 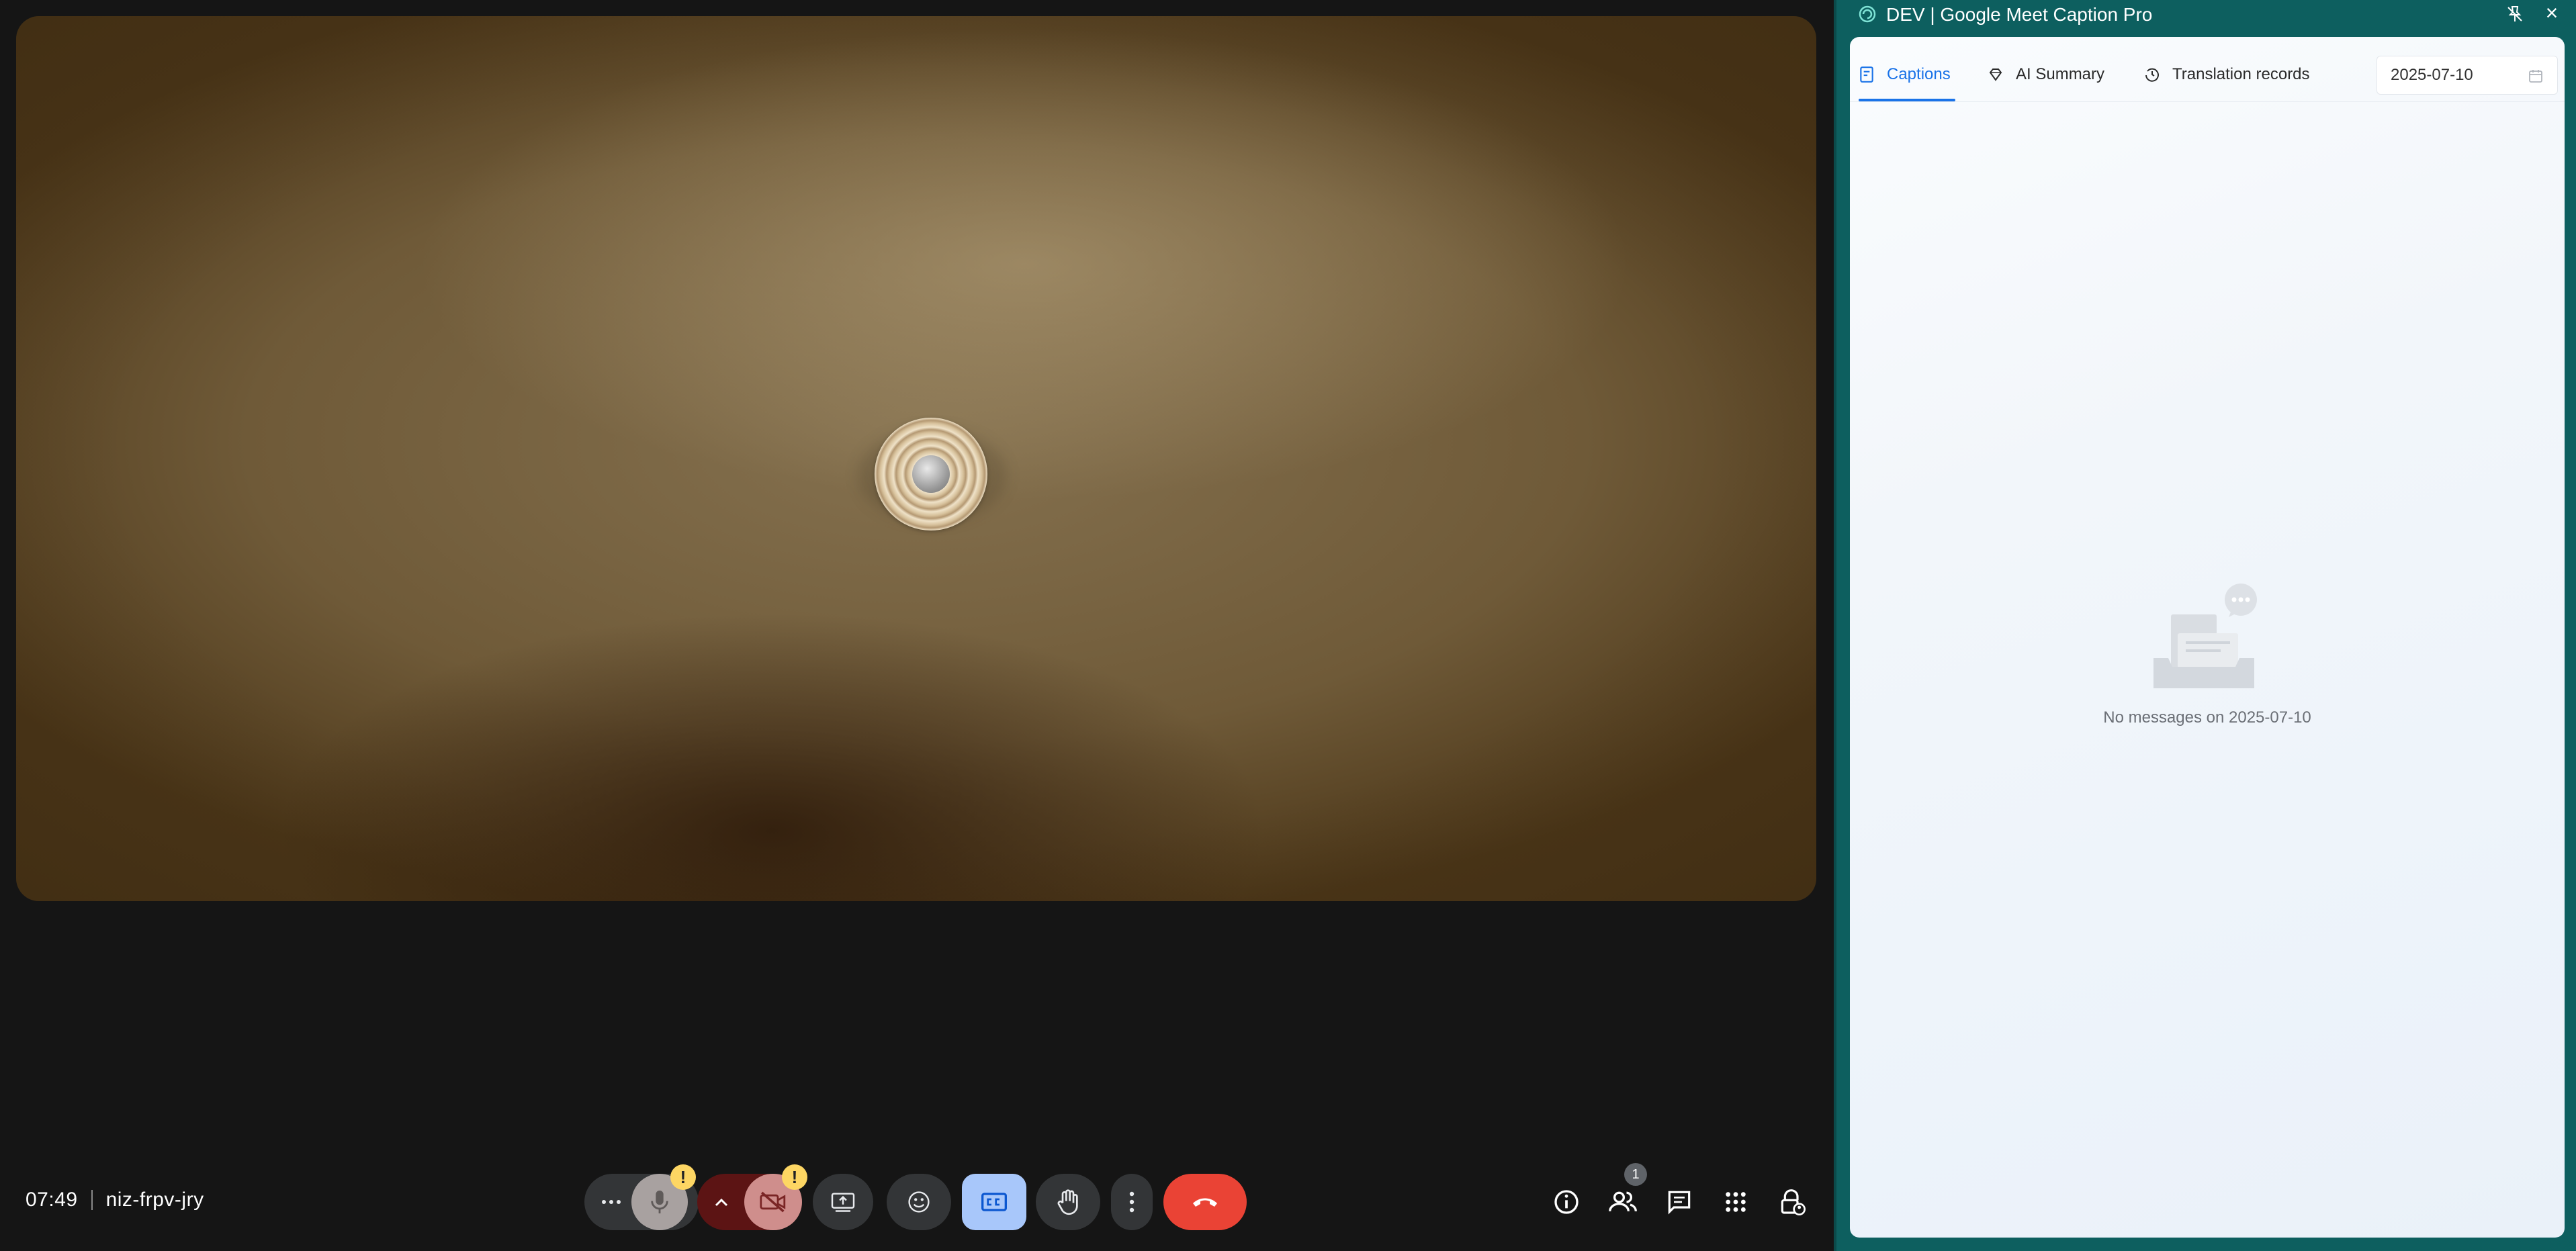 What do you see at coordinates (795, 1177) in the screenshot?
I see `camera-warning-badge: !` at bounding box center [795, 1177].